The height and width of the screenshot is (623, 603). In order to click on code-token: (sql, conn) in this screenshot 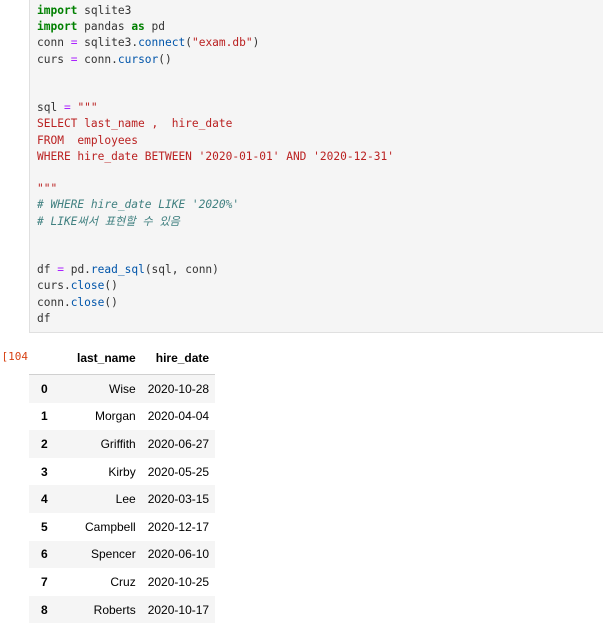, I will do `click(181, 270)`.